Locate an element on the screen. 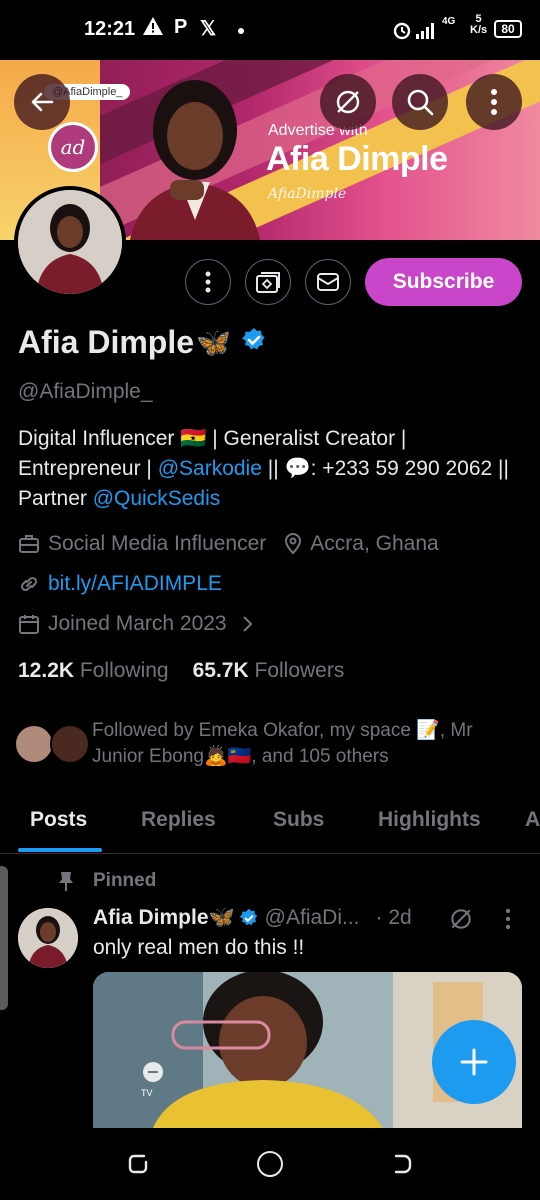  pinned-label: Pinned is located at coordinates (125, 880).